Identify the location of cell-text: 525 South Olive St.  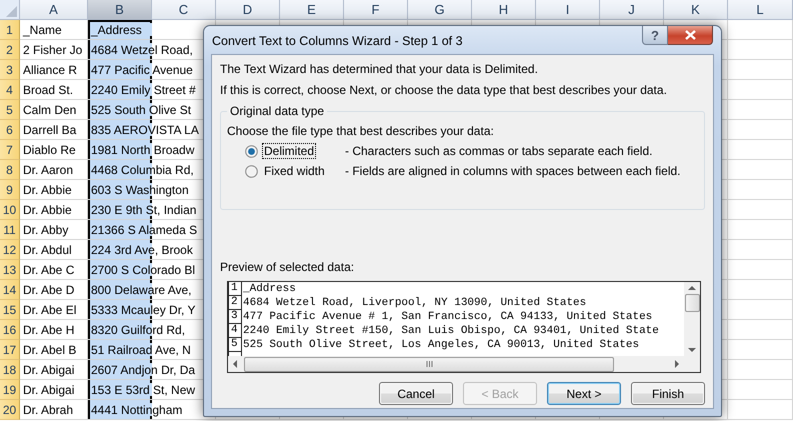
(141, 110).